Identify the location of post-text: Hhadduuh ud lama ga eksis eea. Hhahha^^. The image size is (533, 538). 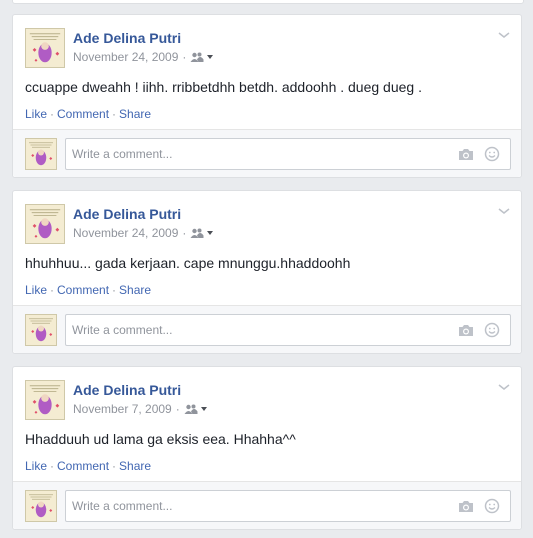
(160, 439).